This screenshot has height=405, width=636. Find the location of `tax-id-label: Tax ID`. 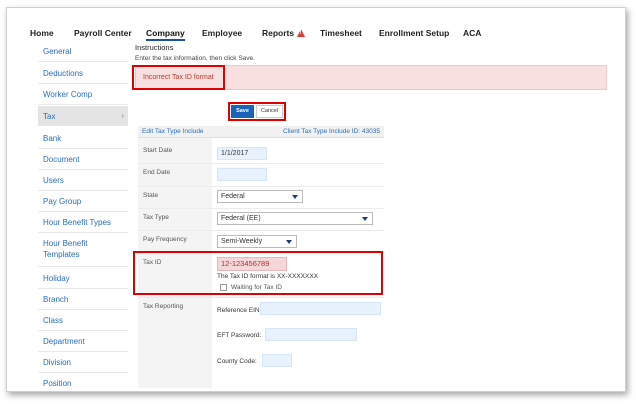

tax-id-label: Tax ID is located at coordinates (152, 262).